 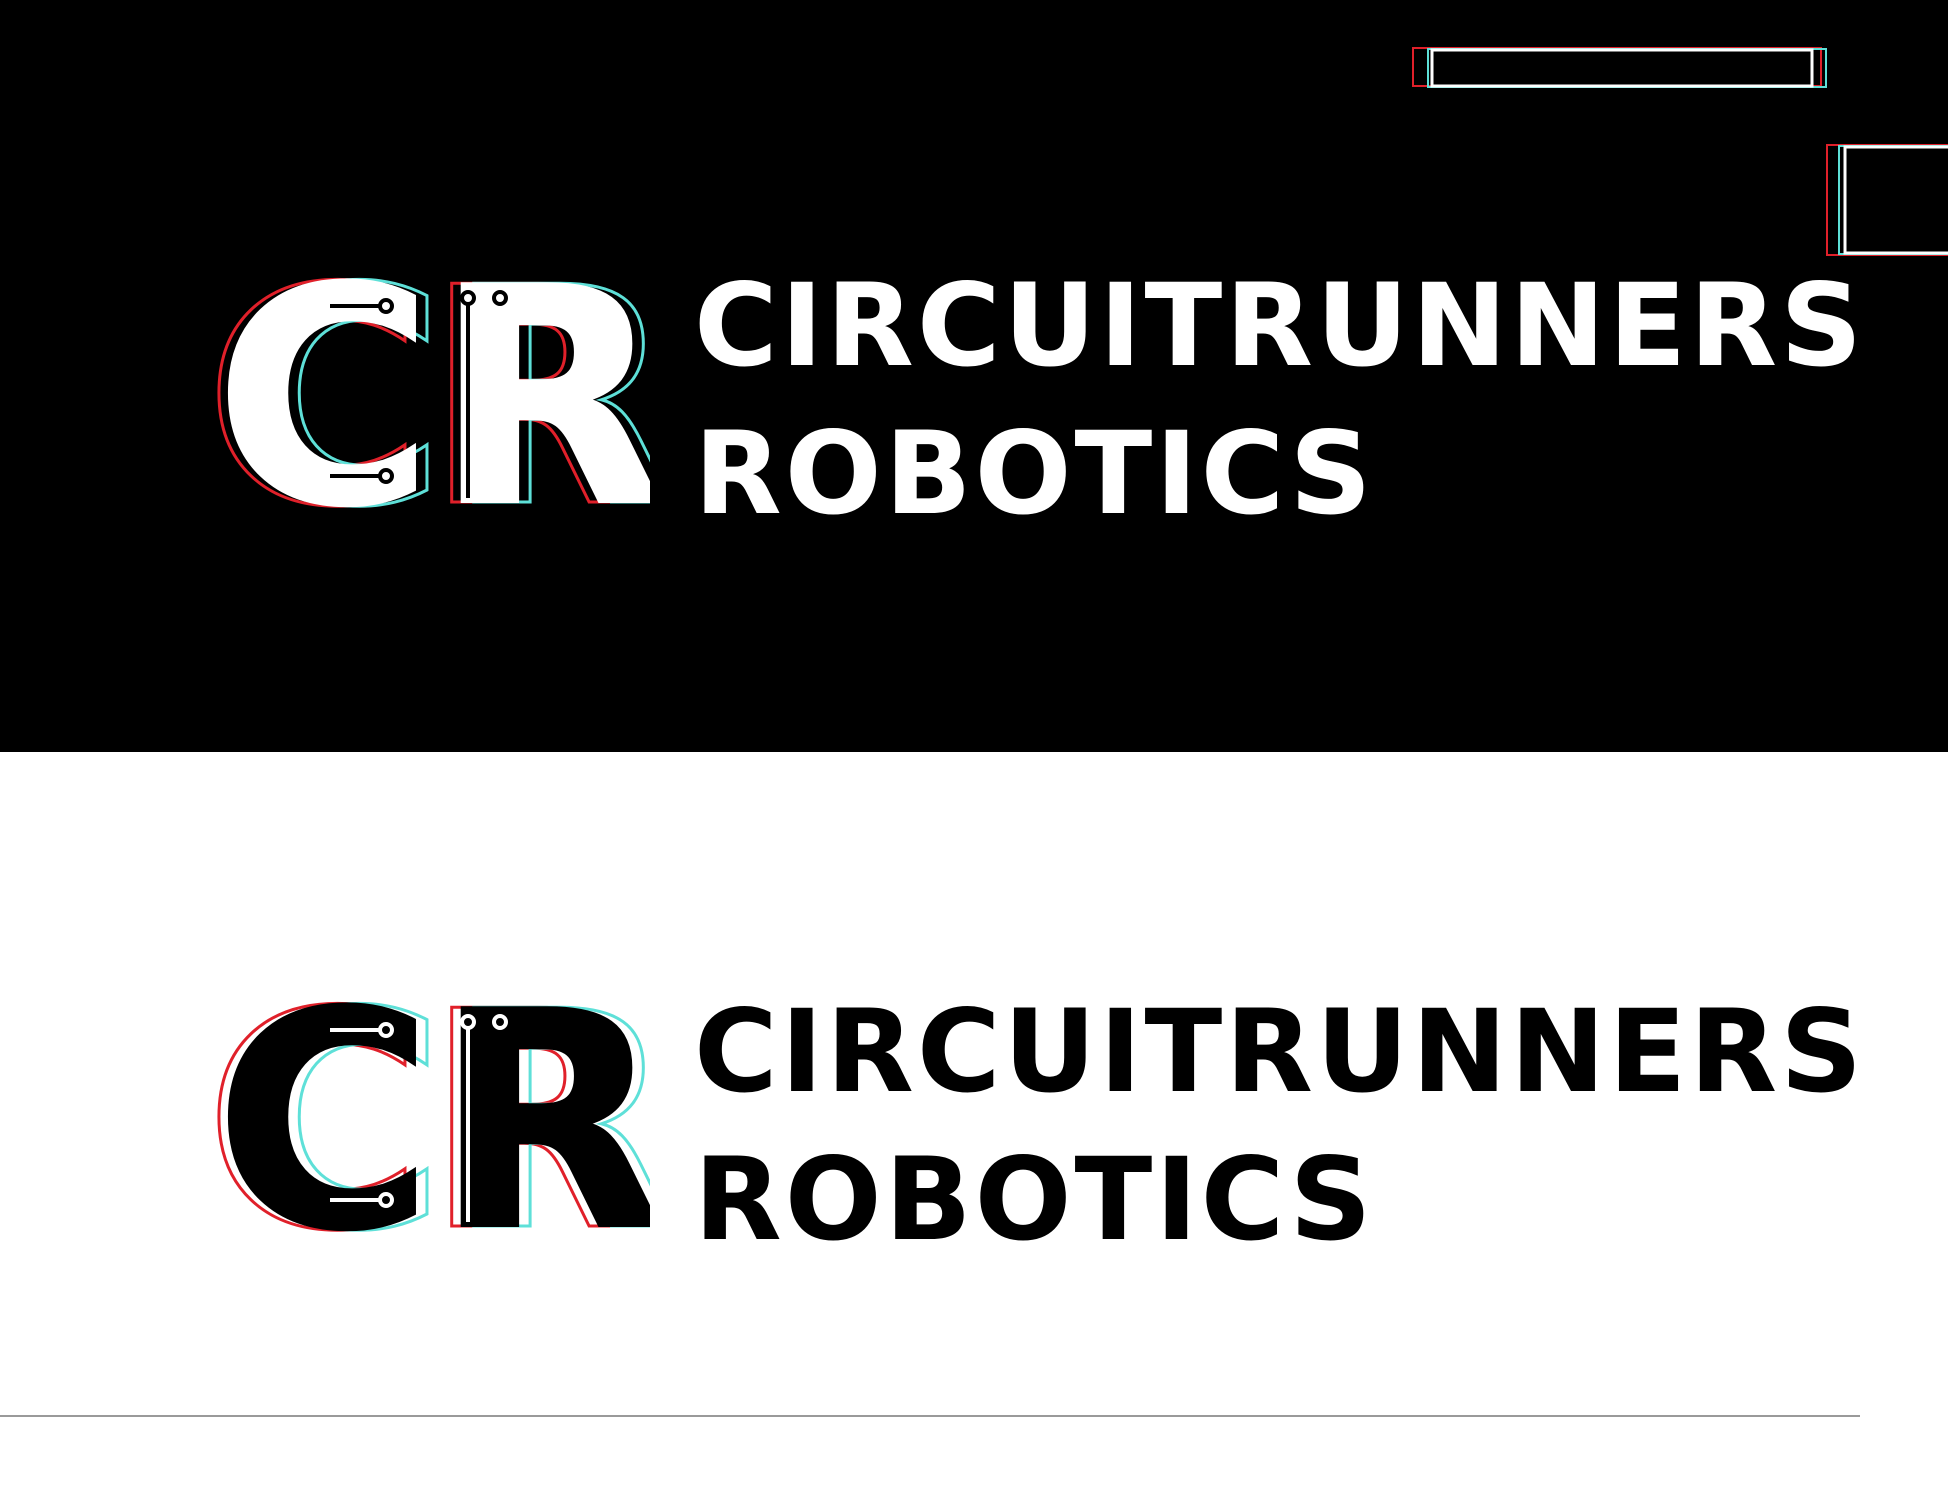 I want to click on bottom-divider, so click(x=930, y=1416).